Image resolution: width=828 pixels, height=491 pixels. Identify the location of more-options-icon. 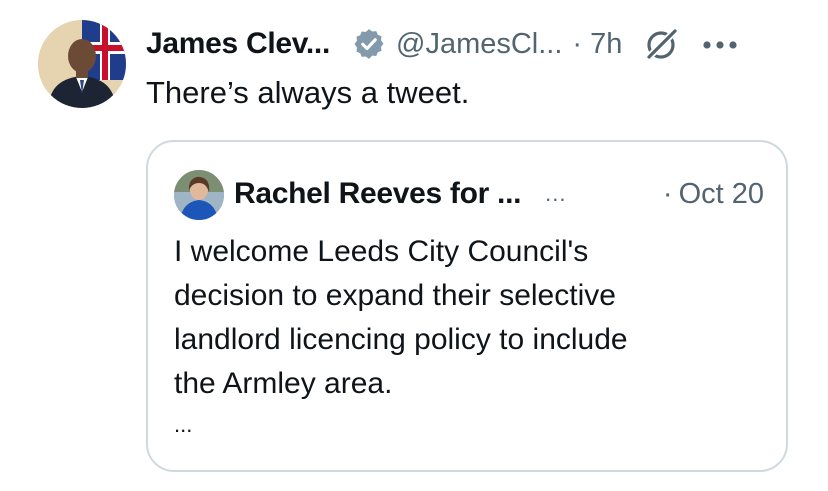
(720, 44).